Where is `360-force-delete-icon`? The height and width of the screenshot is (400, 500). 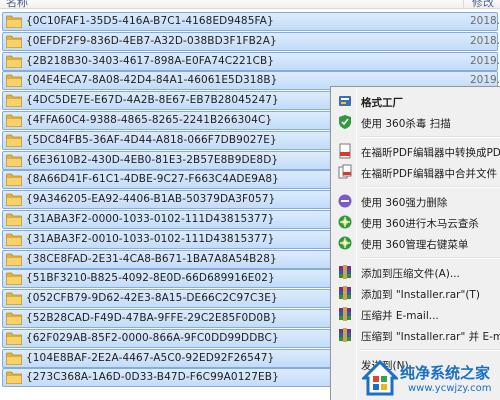 360-force-delete-icon is located at coordinates (345, 201).